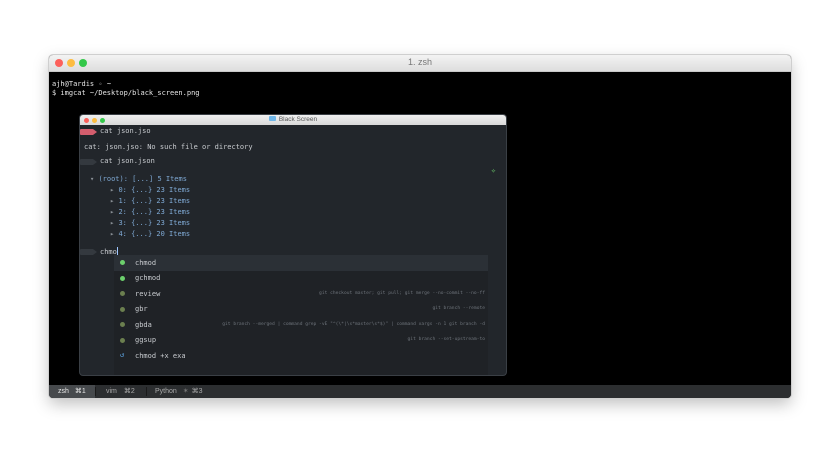 This screenshot has height=462, width=840. I want to click on window-title: 1. zsh, so click(419, 62).